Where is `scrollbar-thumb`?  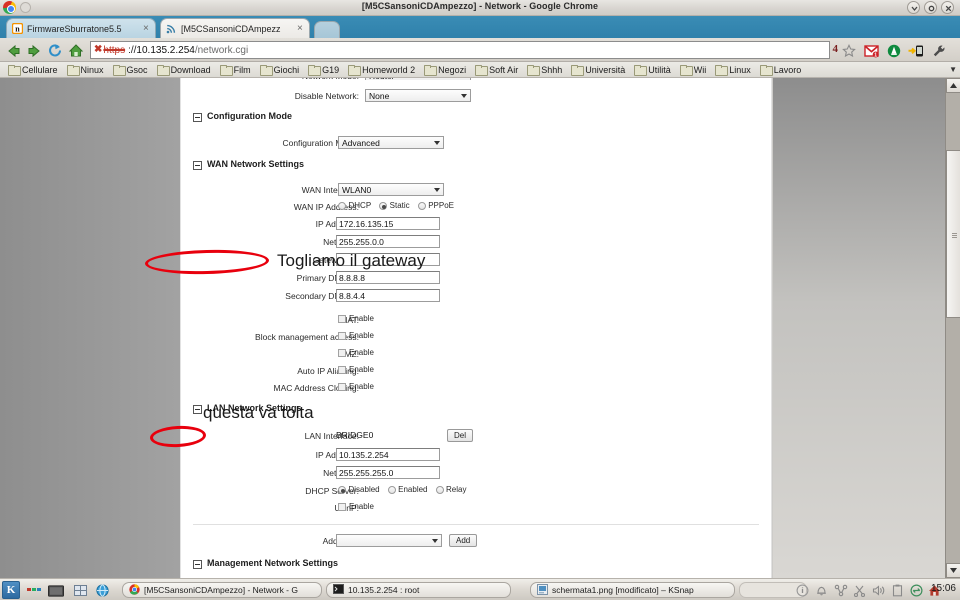 scrollbar-thumb is located at coordinates (953, 234).